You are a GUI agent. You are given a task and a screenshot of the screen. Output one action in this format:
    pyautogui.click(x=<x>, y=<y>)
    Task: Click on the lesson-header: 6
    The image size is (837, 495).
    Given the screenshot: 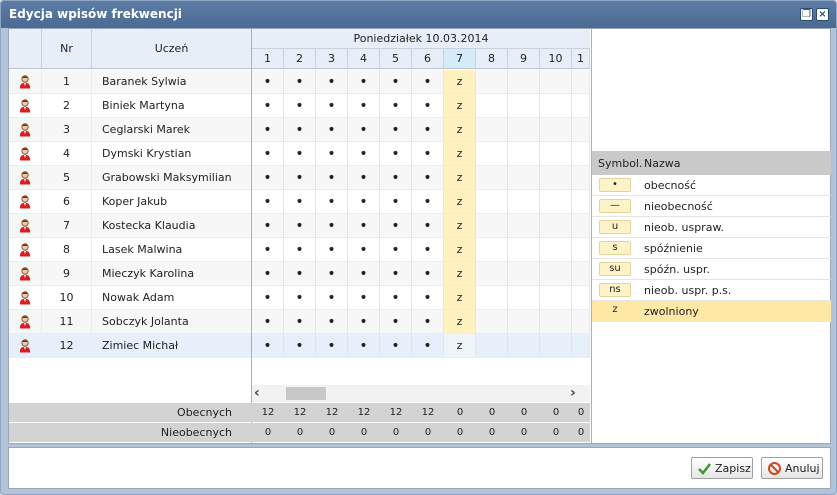 What is the action you would take?
    pyautogui.click(x=428, y=59)
    